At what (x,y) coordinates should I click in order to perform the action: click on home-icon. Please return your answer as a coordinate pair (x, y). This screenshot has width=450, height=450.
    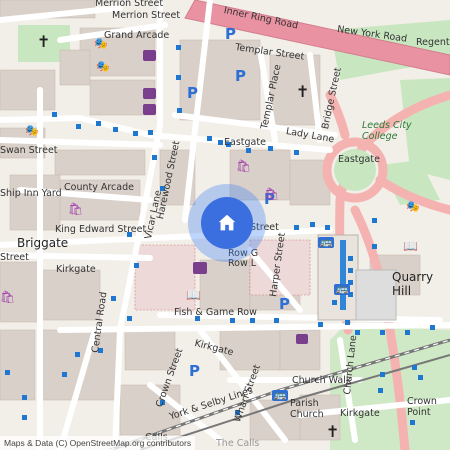
    Looking at the image, I should click on (227, 222).